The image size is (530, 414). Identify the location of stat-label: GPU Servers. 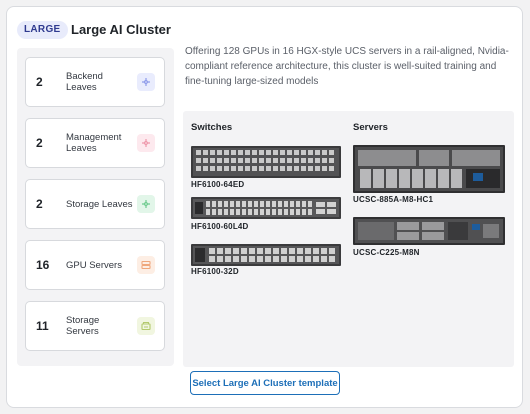
(94, 265).